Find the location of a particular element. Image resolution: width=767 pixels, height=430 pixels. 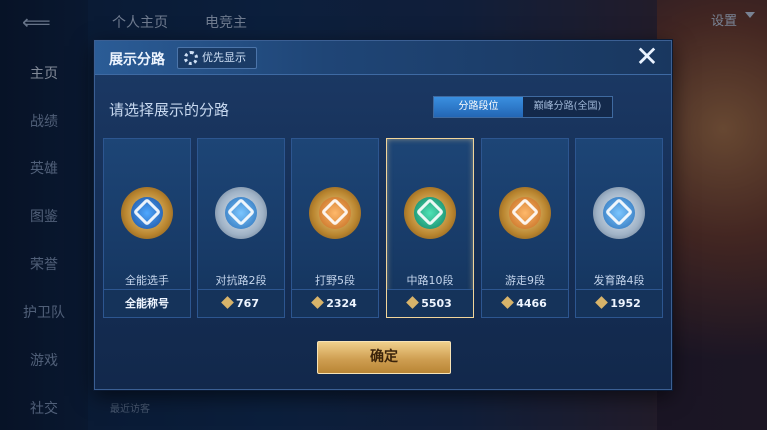

lane-card-label: 游走9段 is located at coordinates (525, 280).